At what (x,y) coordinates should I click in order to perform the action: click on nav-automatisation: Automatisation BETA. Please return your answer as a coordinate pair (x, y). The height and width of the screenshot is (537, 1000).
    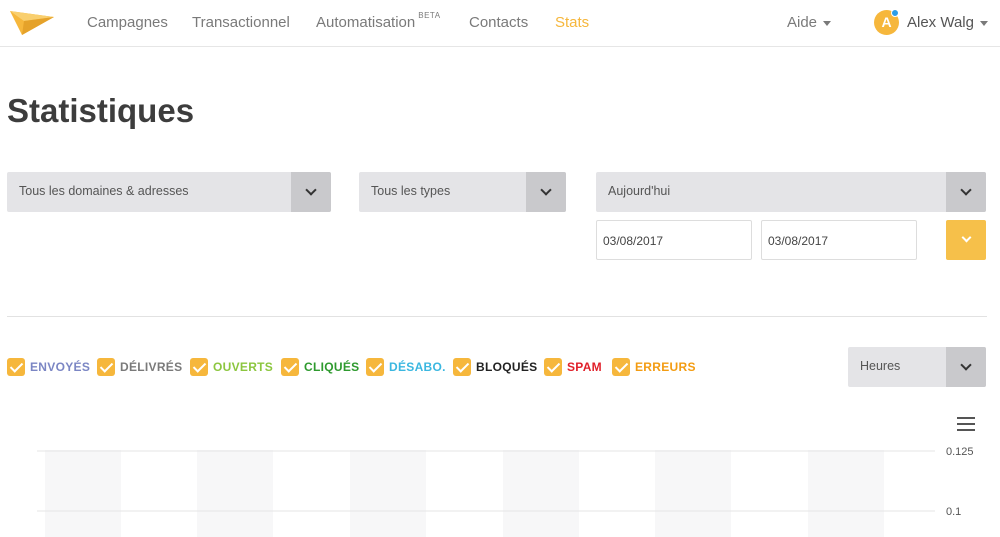
    Looking at the image, I should click on (378, 21).